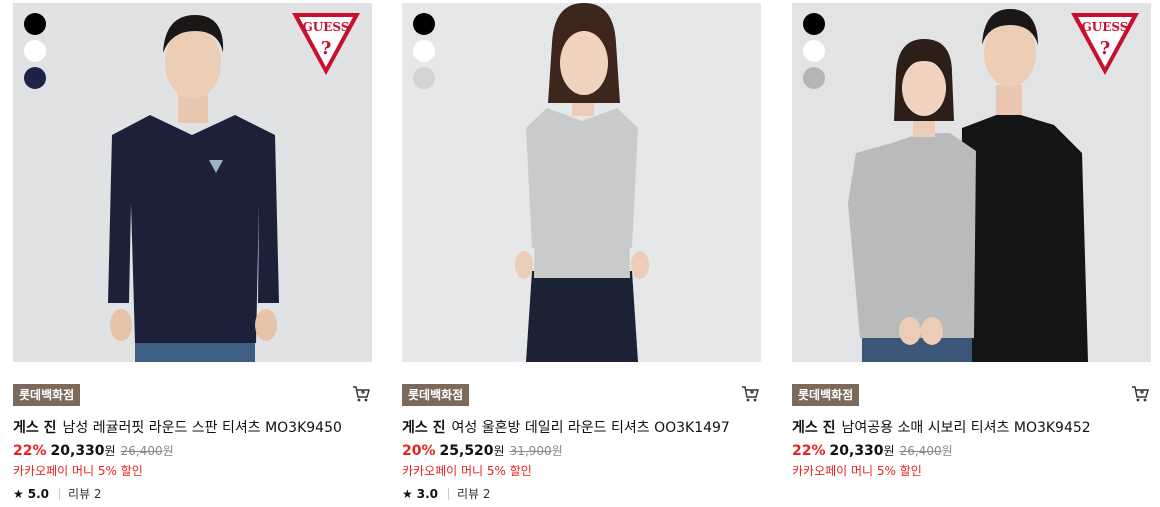  I want to click on original-price: 31,900, so click(530, 451).